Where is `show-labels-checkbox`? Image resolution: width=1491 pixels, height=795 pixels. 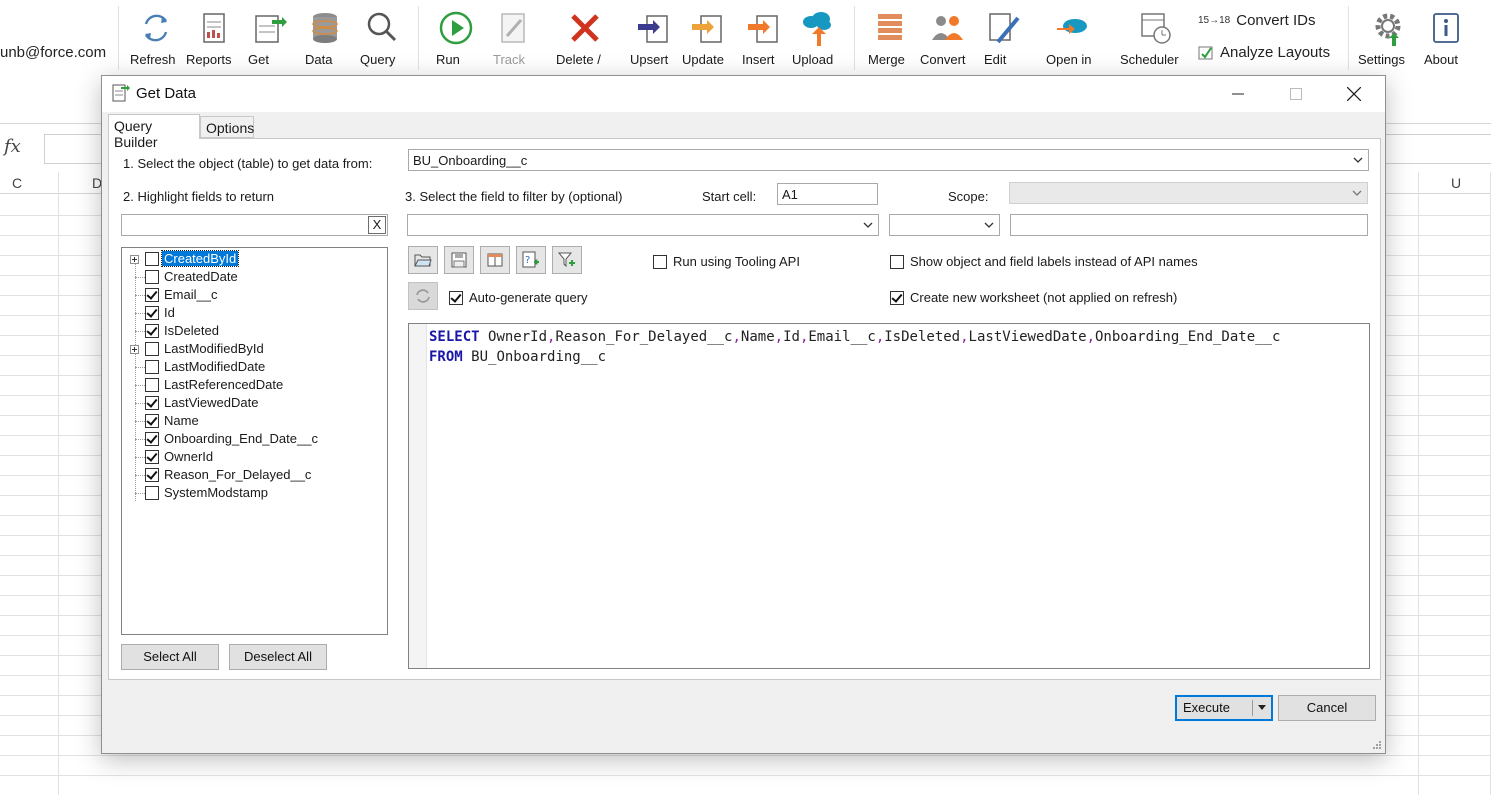 show-labels-checkbox is located at coordinates (897, 261).